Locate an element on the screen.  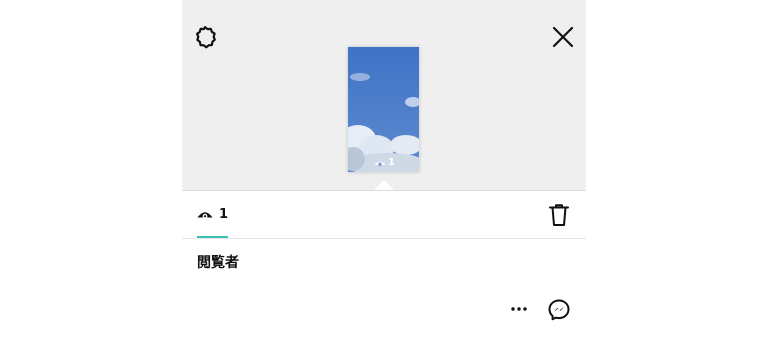
tab-views: 1 is located at coordinates (212, 214).